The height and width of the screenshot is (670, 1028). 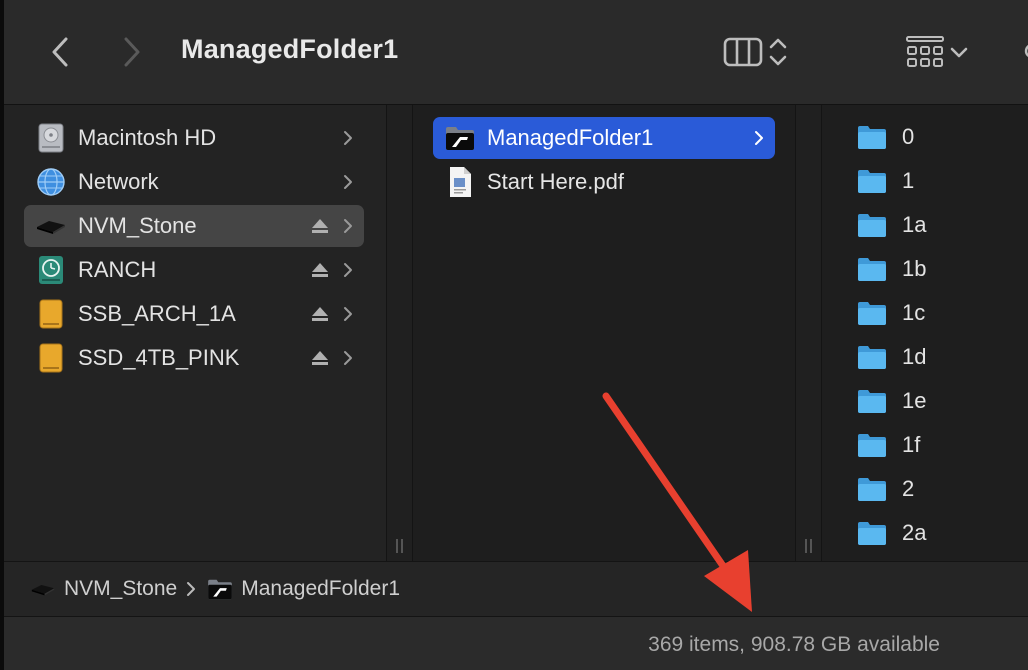 I want to click on folder-list-item: 1a, so click(x=937, y=225).